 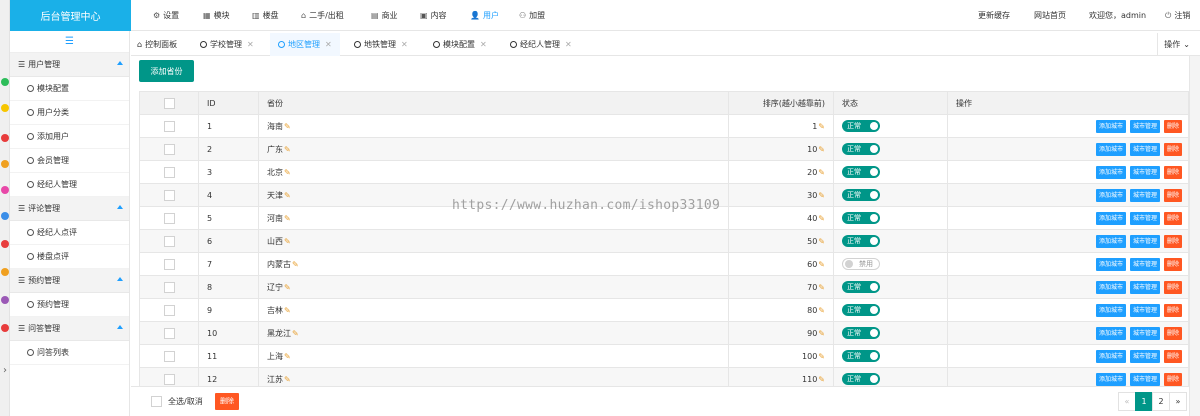 What do you see at coordinates (781, 310) in the screenshot?
I see `row-sort-cell: 80✎` at bounding box center [781, 310].